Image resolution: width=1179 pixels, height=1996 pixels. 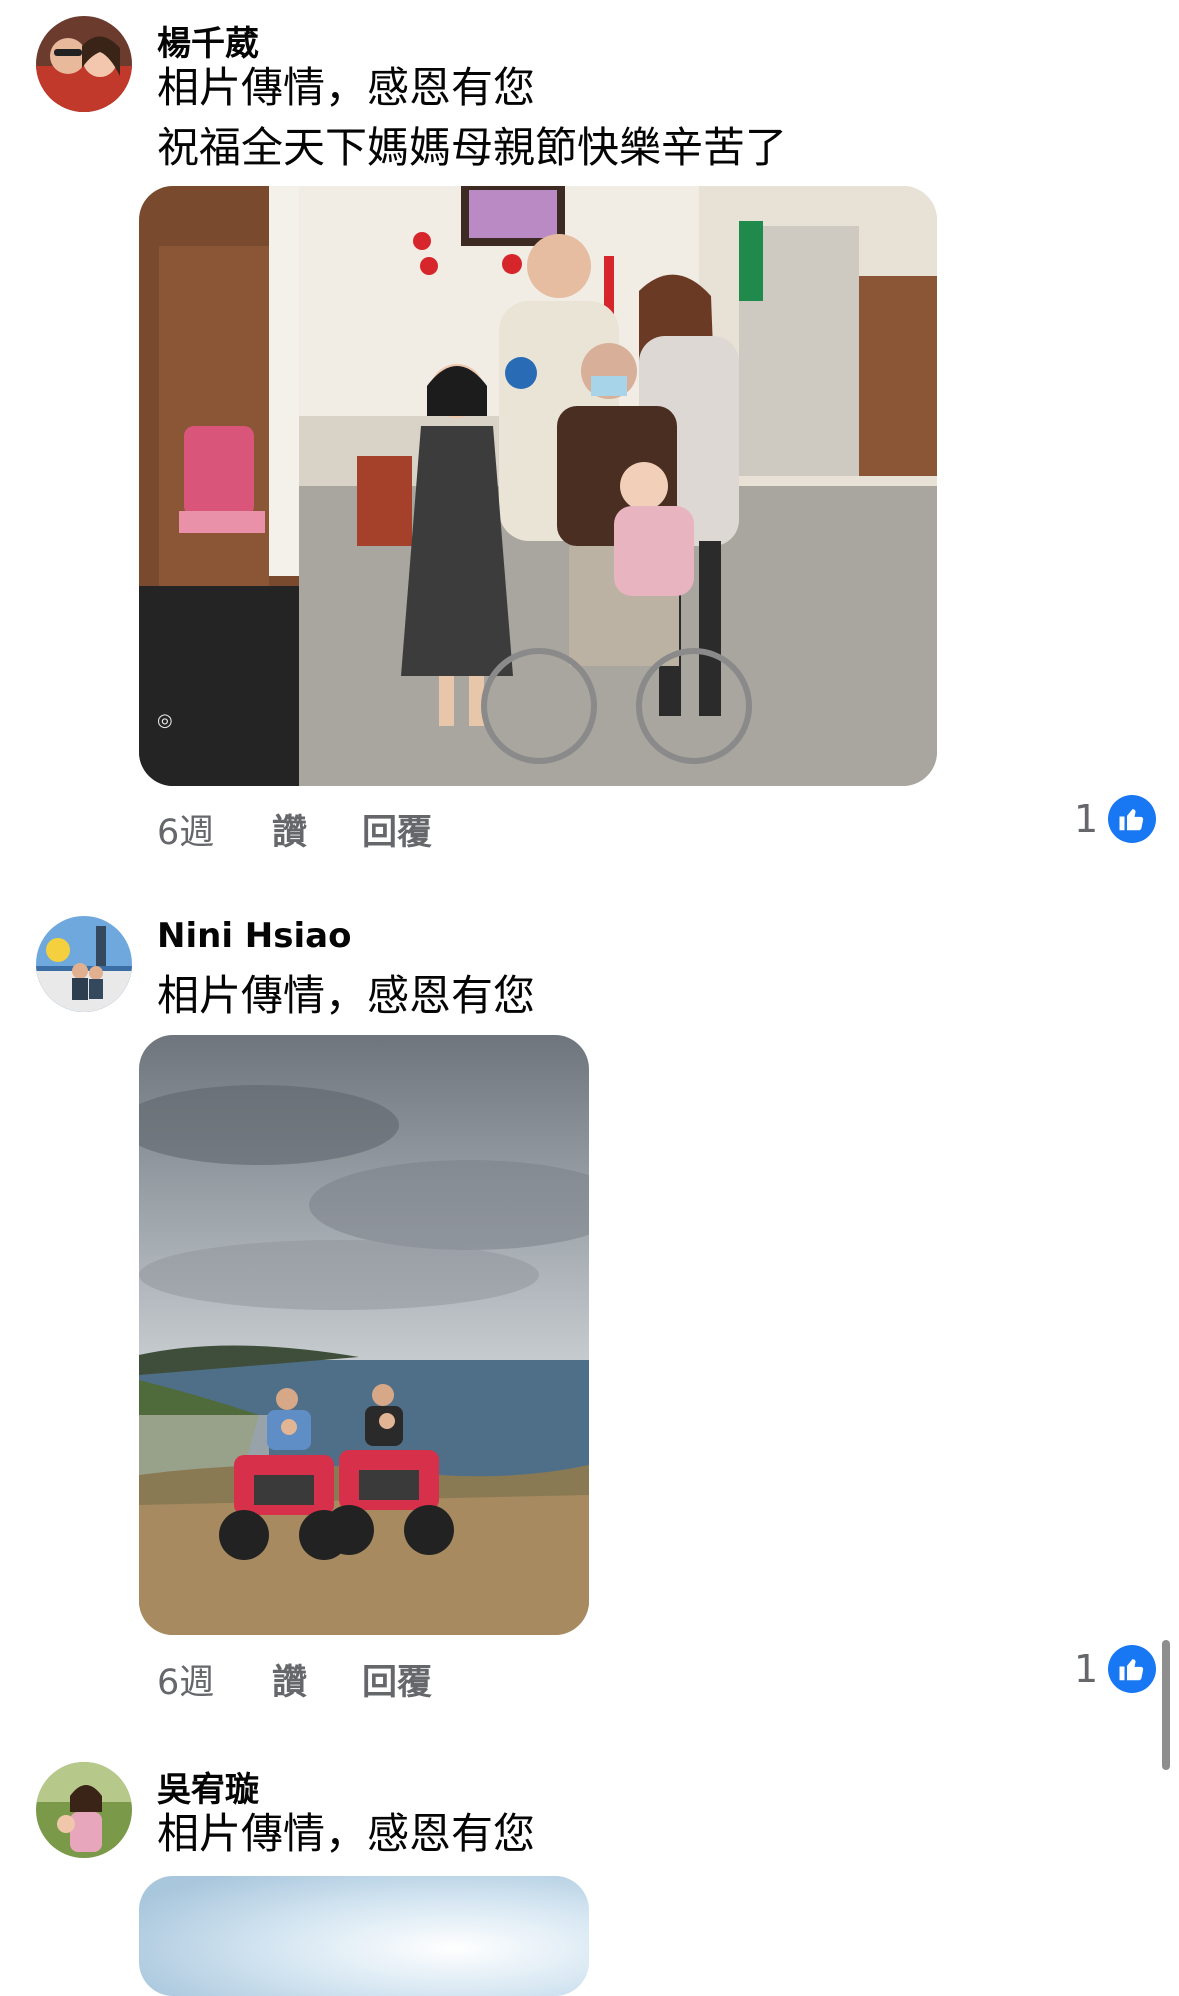 What do you see at coordinates (472, 147) in the screenshot?
I see `comment-text-line: 祝福全天下媽媽母親節快樂辛苦了` at bounding box center [472, 147].